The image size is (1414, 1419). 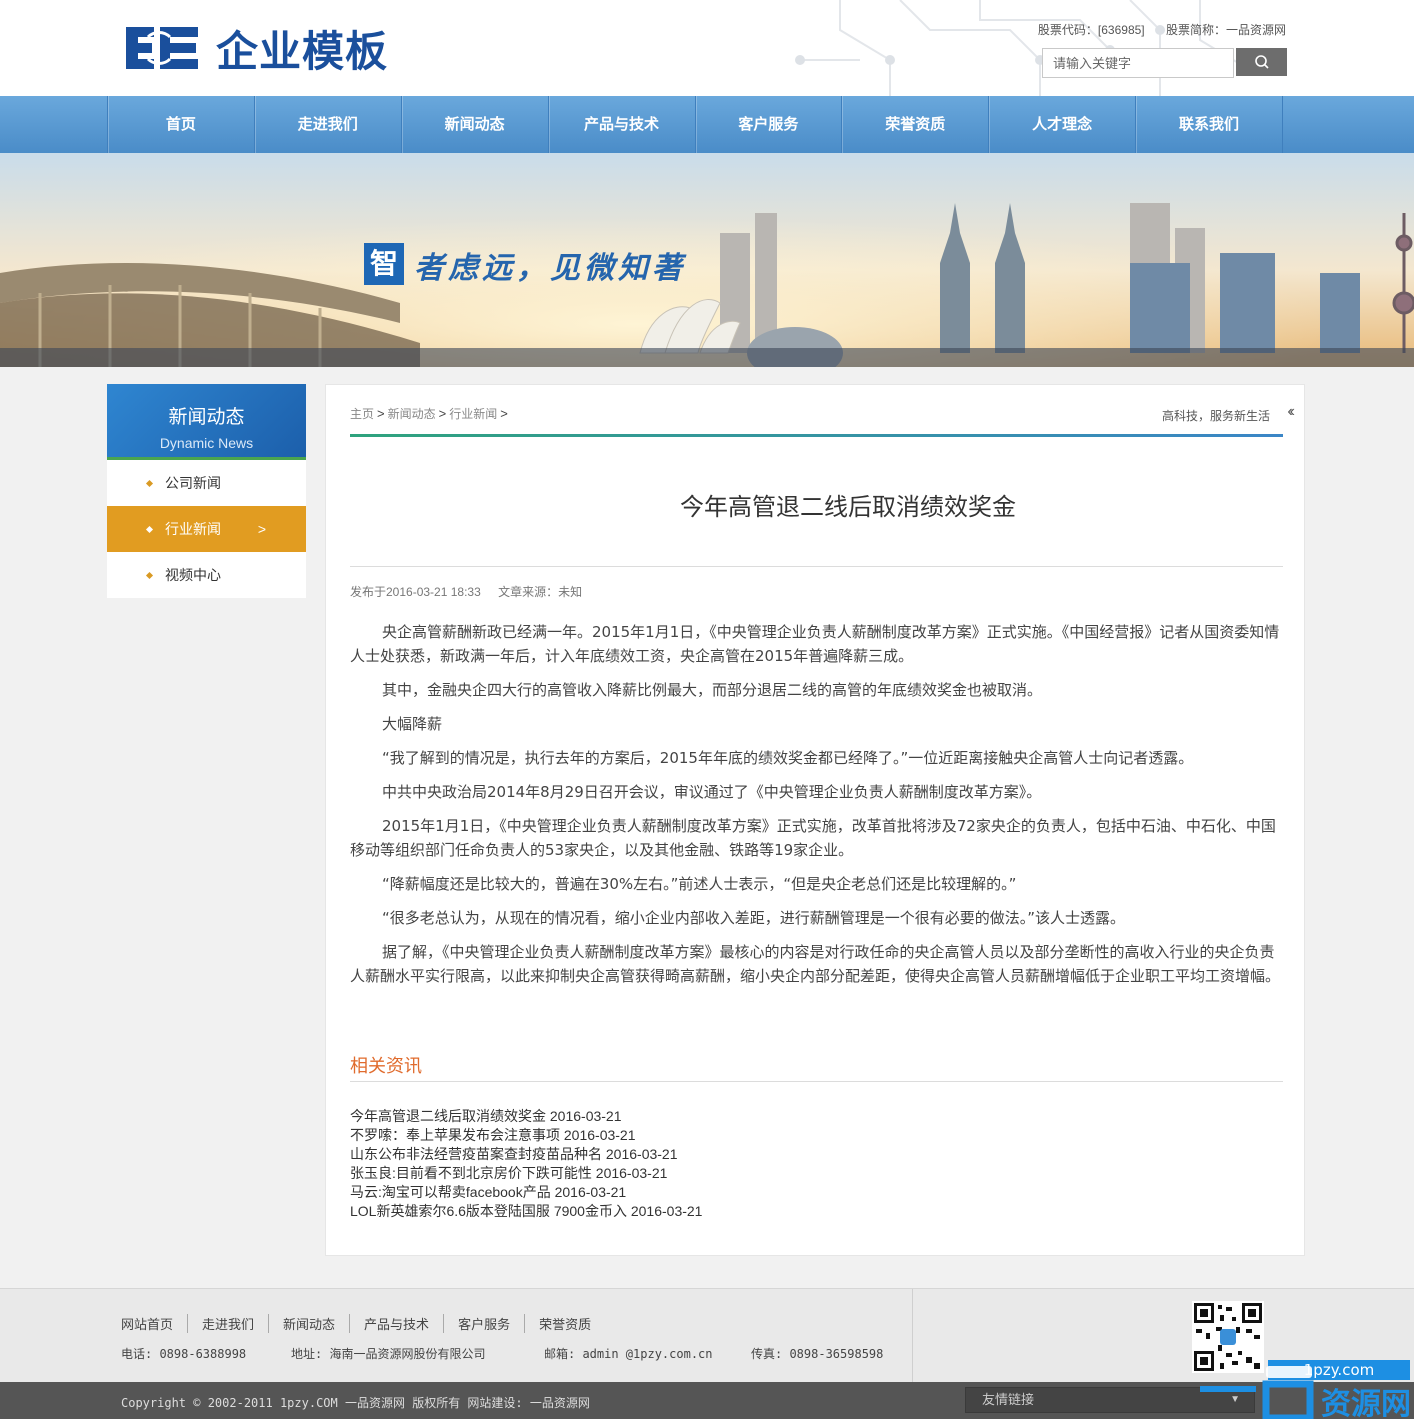 I want to click on sidebar-item-industry-news: 行业新闻 >, so click(x=206, y=529).